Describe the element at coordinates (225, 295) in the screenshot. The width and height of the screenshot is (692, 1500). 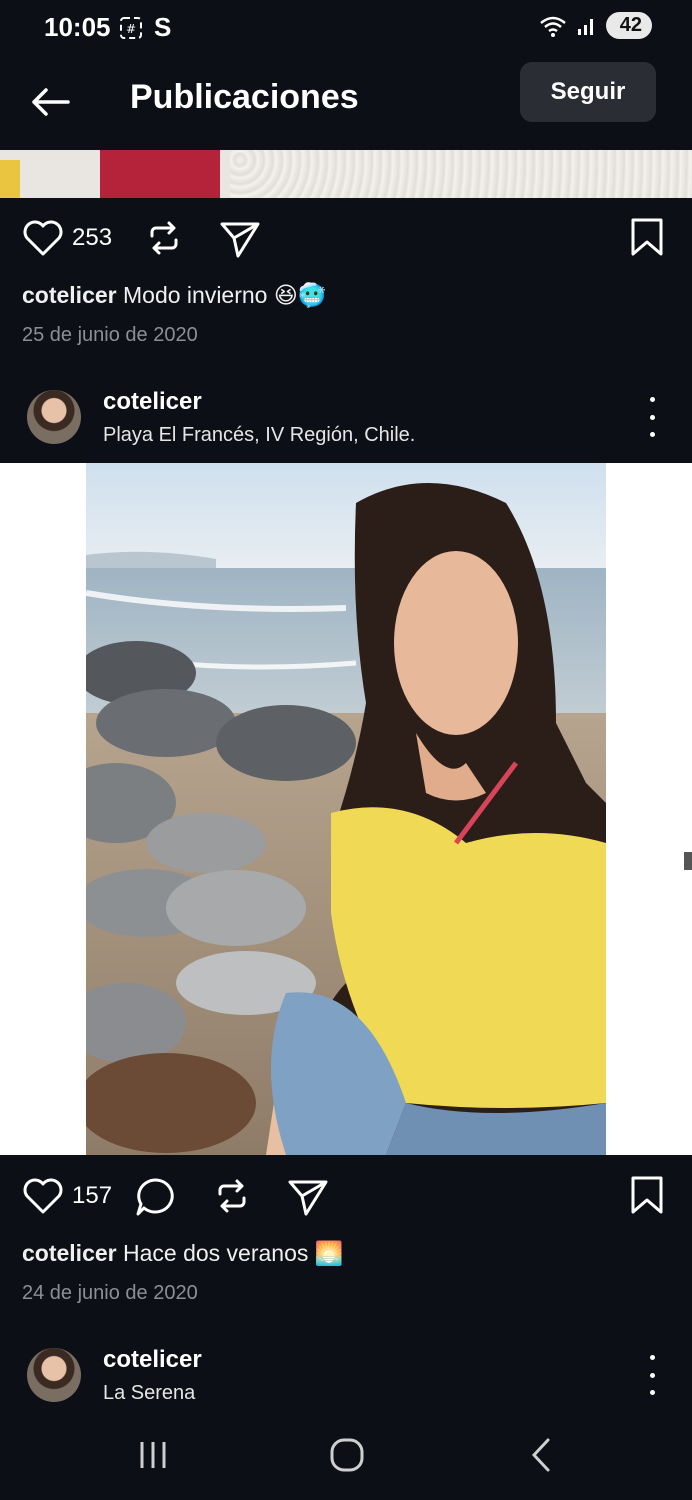
I see `post1-caption-text: Modo invierno 😆🥶` at that location.